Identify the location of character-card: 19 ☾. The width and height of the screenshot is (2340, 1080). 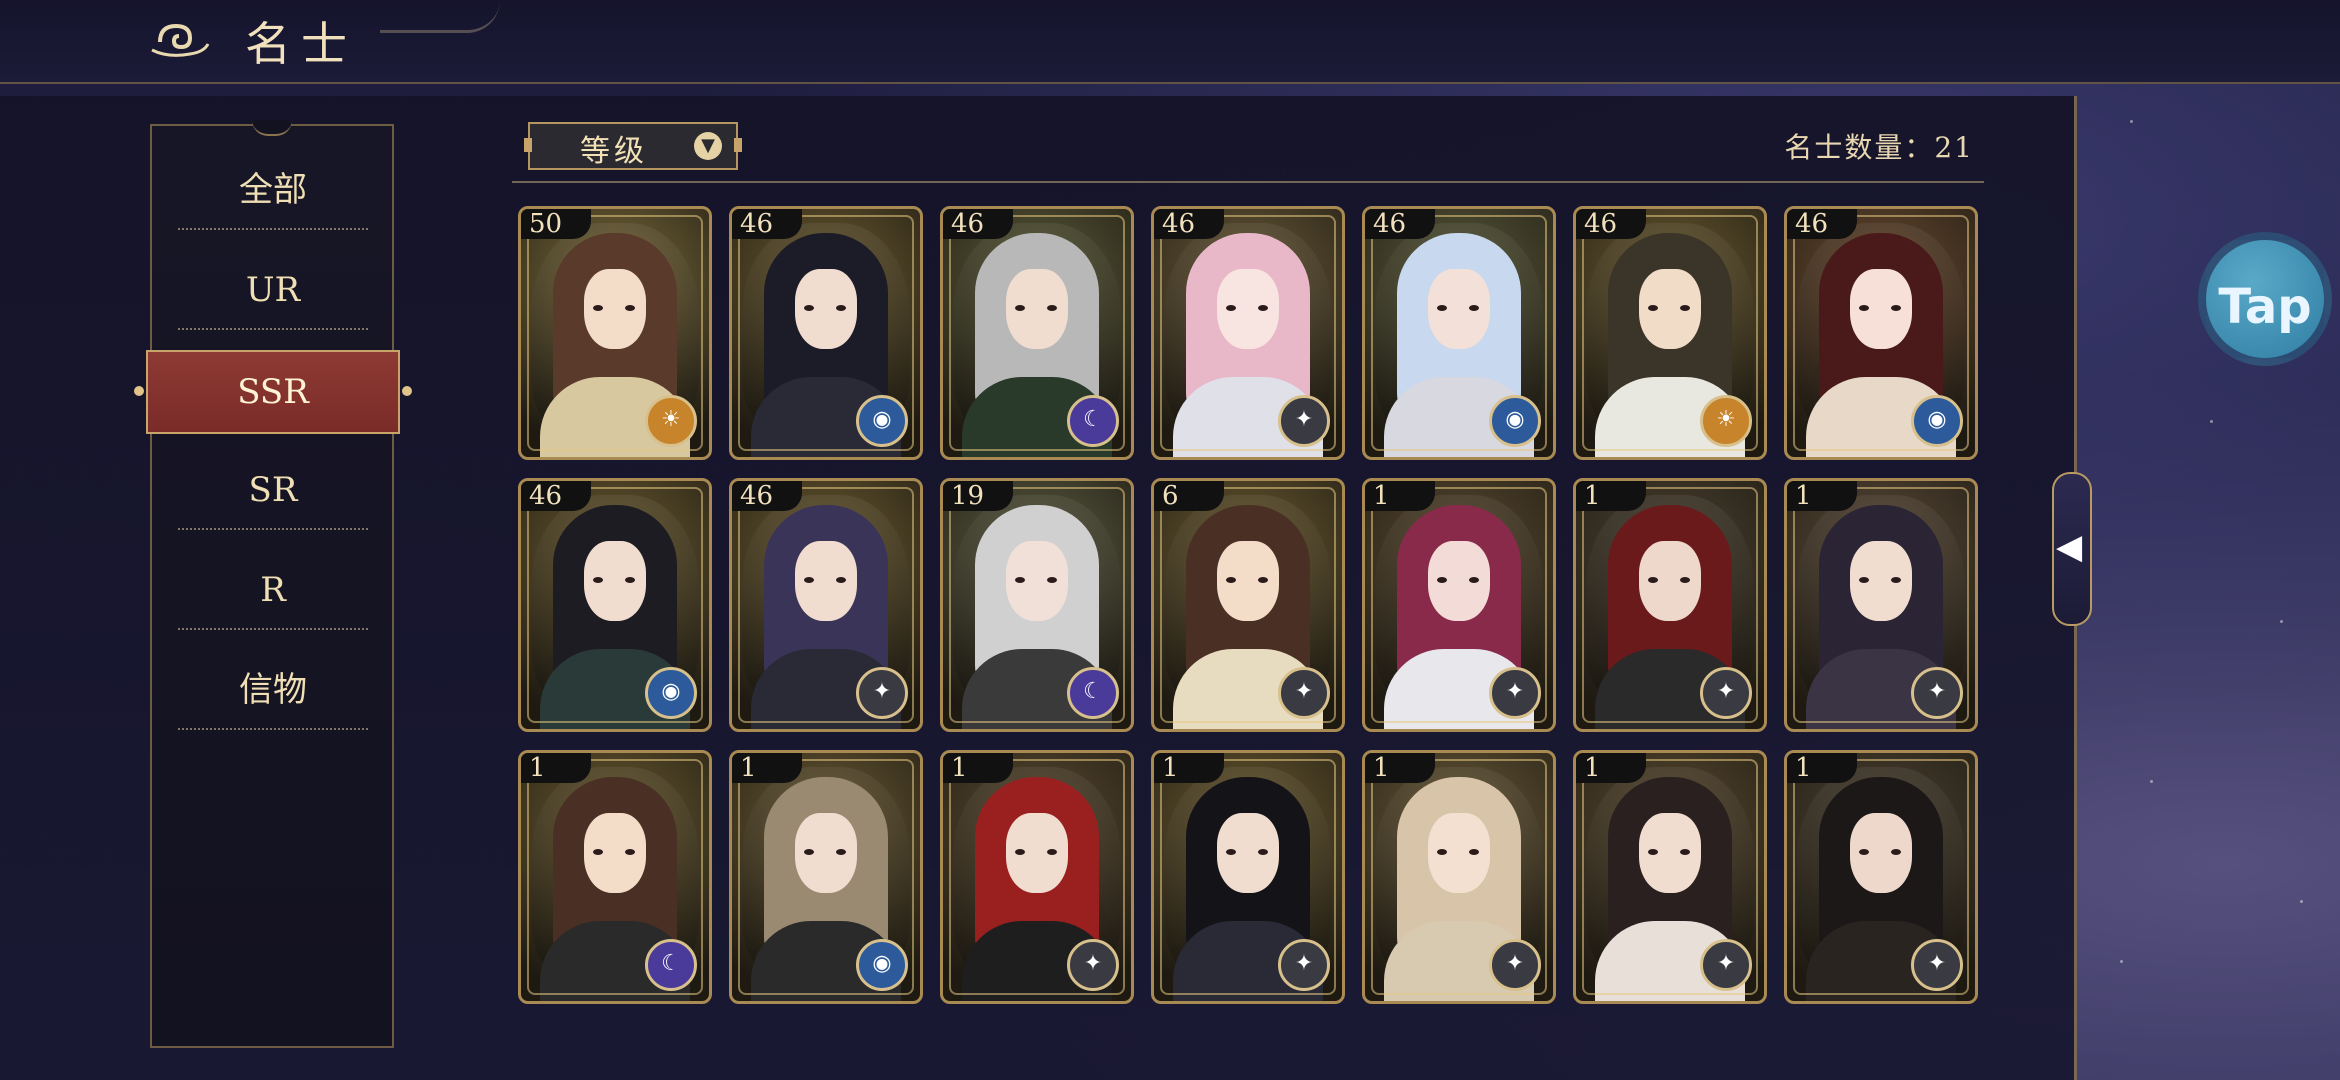
(1037, 605).